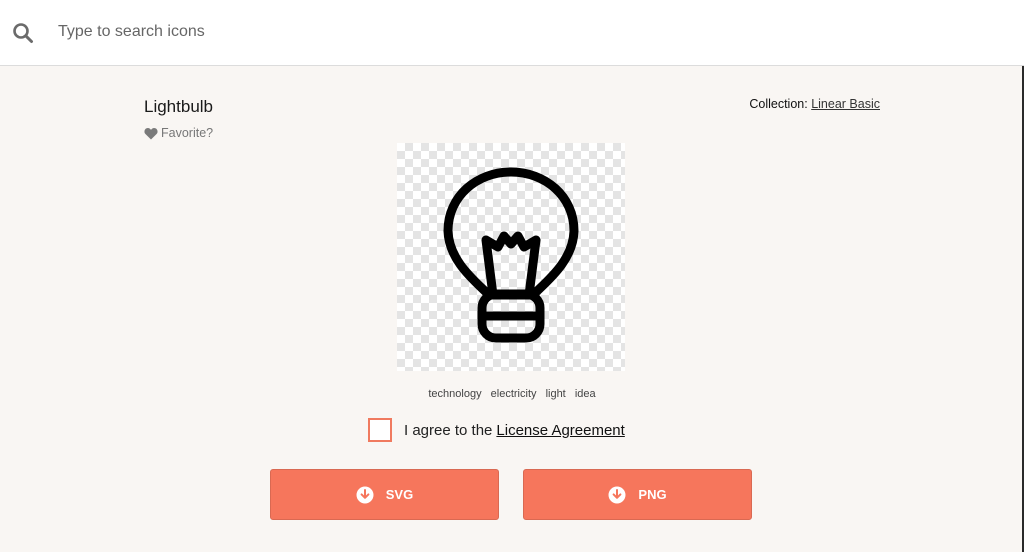  I want to click on license-agreement: I agree to the License Agreement, so click(496, 430).